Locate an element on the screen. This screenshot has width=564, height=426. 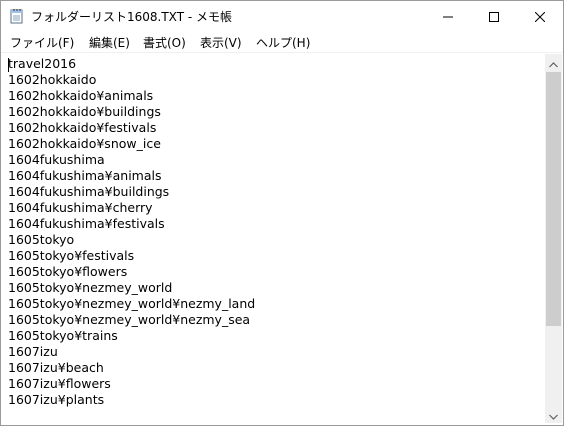
menu-bar: ファイル(F) 編集(E) 書式(O) 表示(V) ヘルプ(H) is located at coordinates (282, 42).